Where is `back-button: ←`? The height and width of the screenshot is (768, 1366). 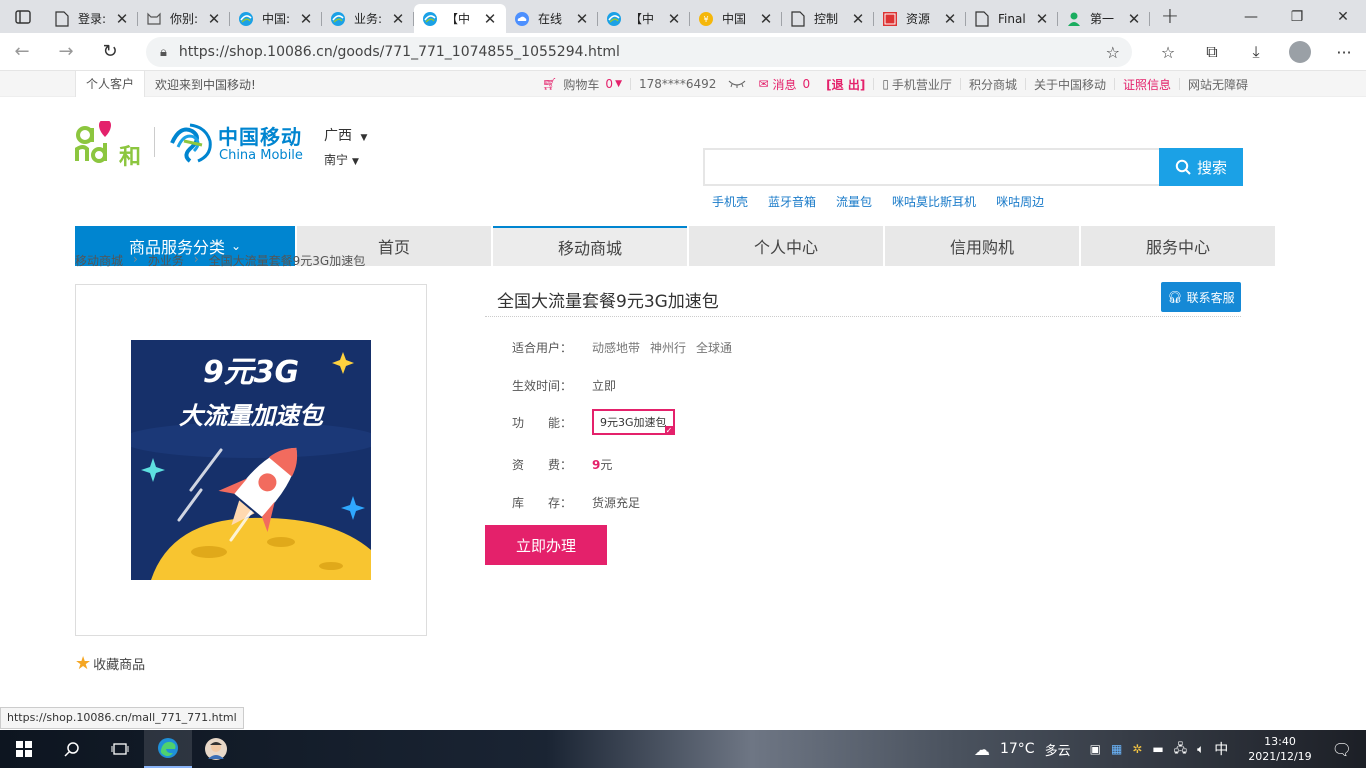 back-button: ← is located at coordinates (22, 52).